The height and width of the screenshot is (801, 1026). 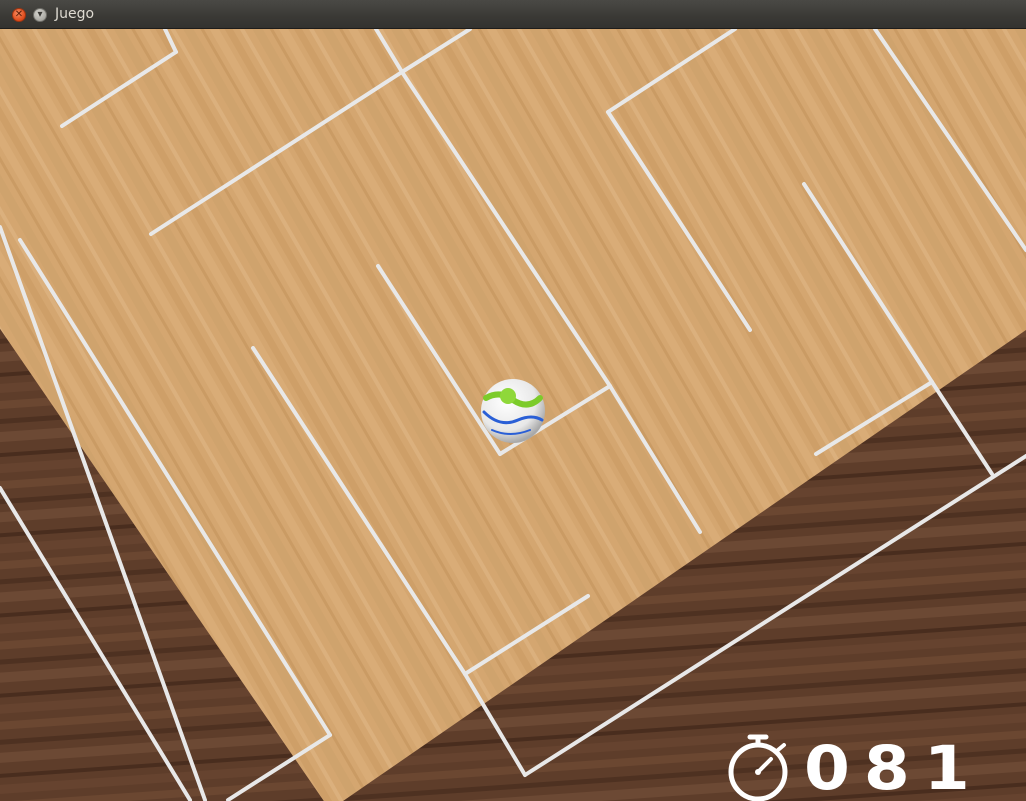 I want to click on minimize-icon: ▾, so click(x=40, y=14).